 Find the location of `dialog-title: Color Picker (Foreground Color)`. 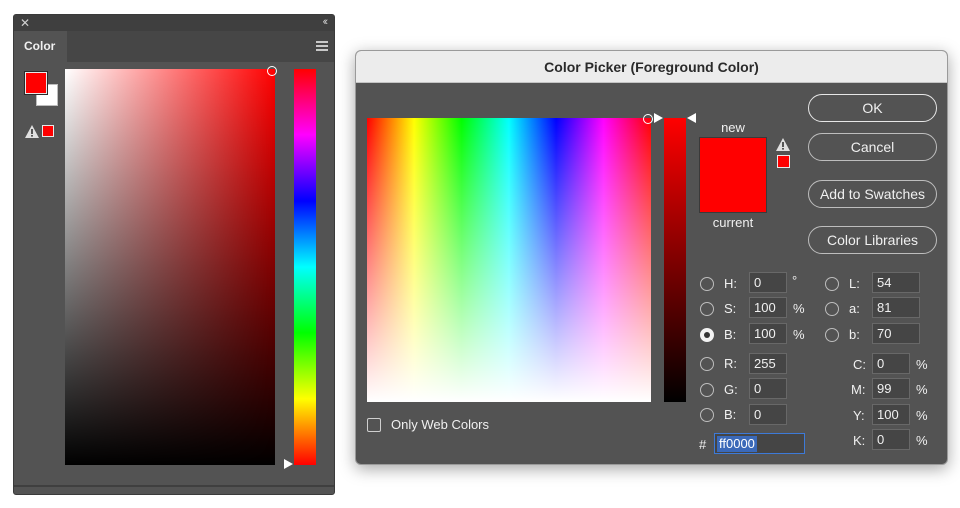

dialog-title: Color Picker (Foreground Color) is located at coordinates (651, 67).